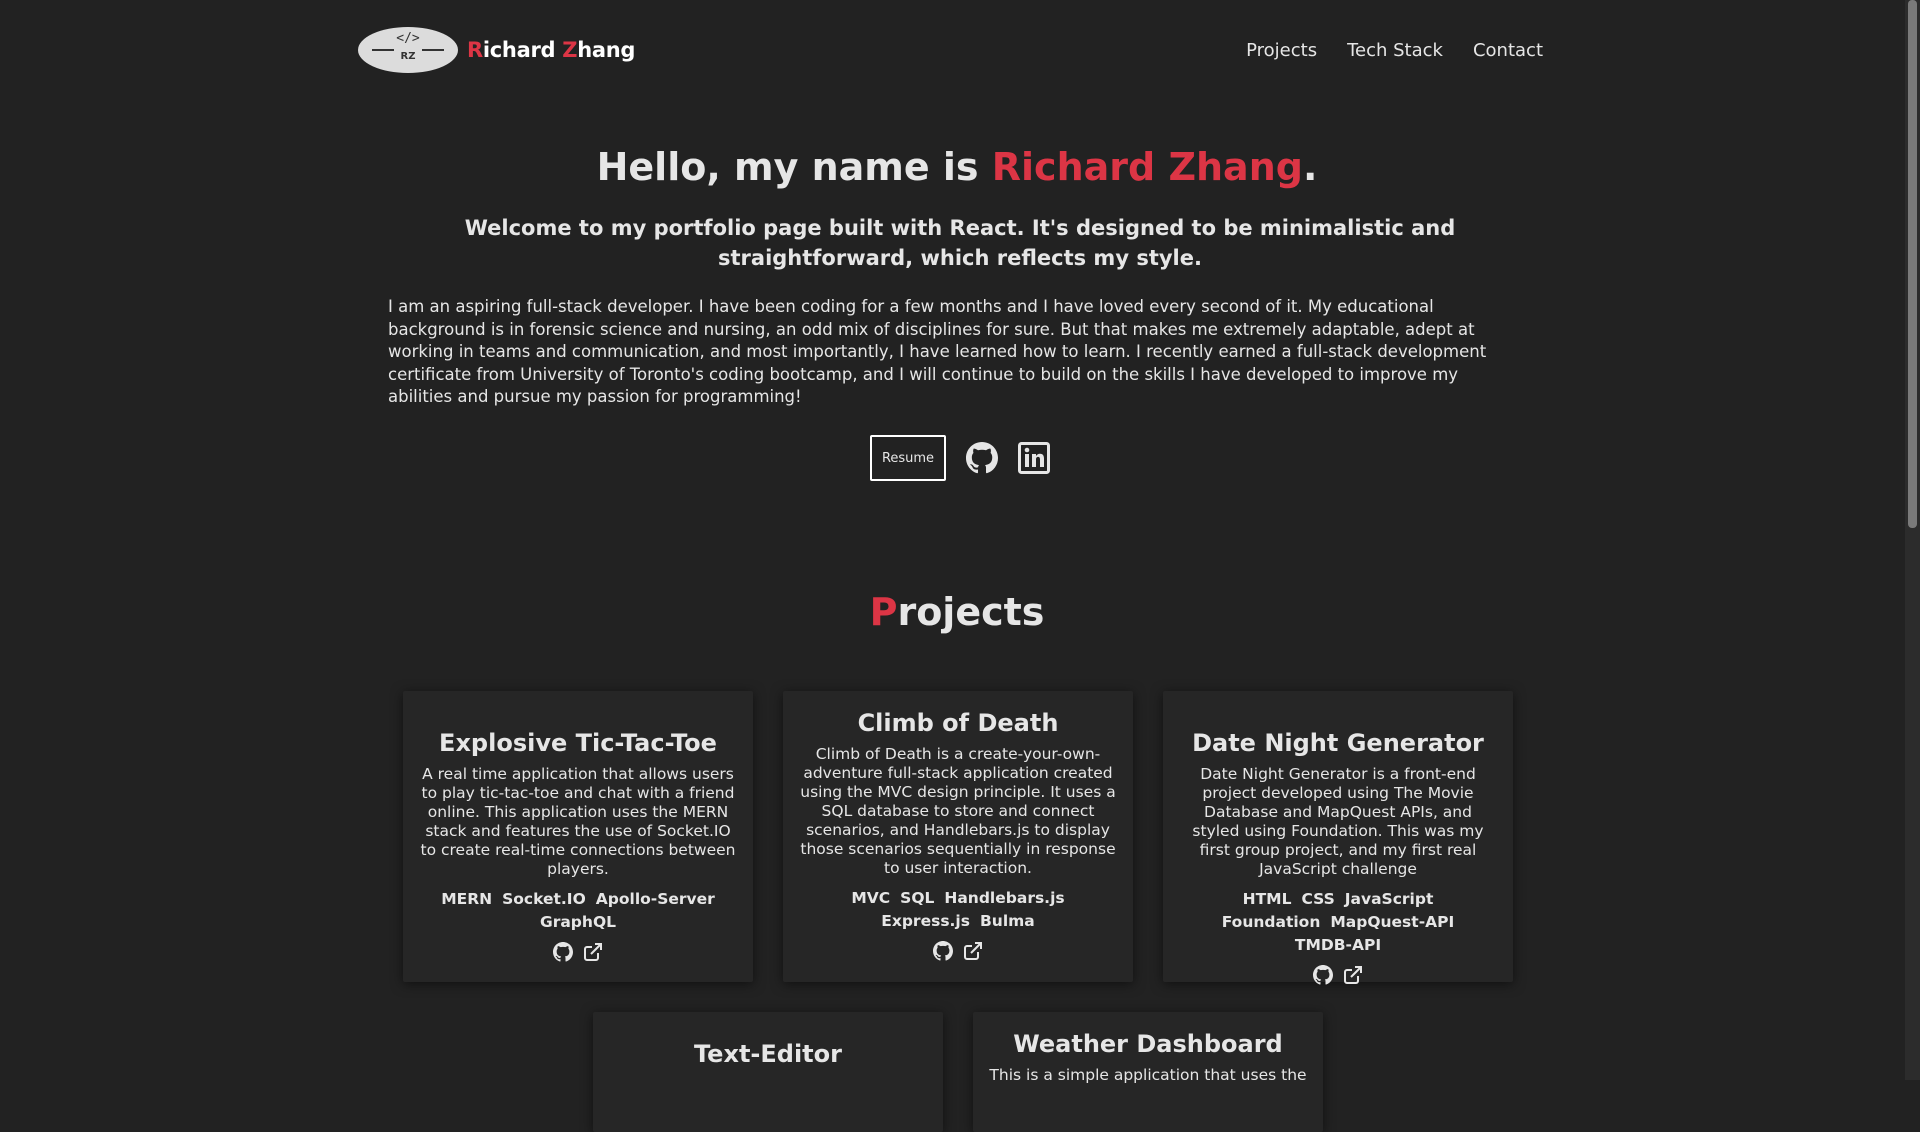 This screenshot has width=1920, height=1132. What do you see at coordinates (1271, 922) in the screenshot?
I see `tag: Foundation` at bounding box center [1271, 922].